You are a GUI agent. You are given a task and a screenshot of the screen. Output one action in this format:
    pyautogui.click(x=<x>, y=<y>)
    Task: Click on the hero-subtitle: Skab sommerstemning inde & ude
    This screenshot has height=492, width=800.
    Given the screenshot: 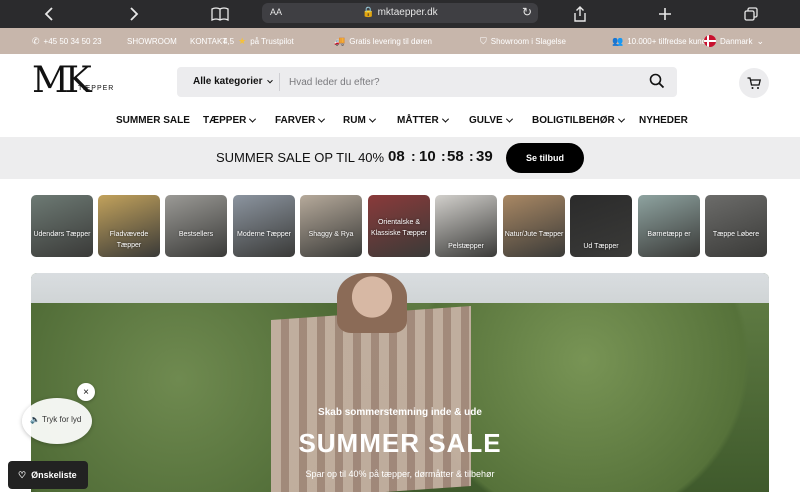 What is the action you would take?
    pyautogui.click(x=400, y=412)
    